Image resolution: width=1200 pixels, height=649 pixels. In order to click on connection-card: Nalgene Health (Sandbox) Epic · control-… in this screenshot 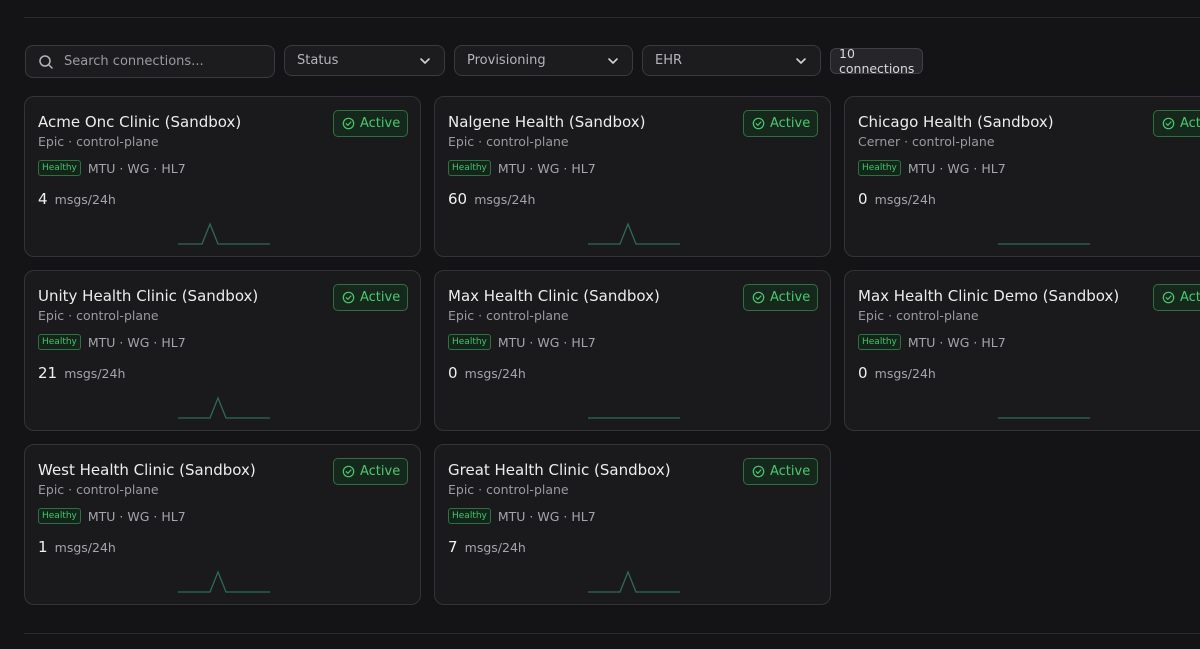, I will do `click(632, 176)`.